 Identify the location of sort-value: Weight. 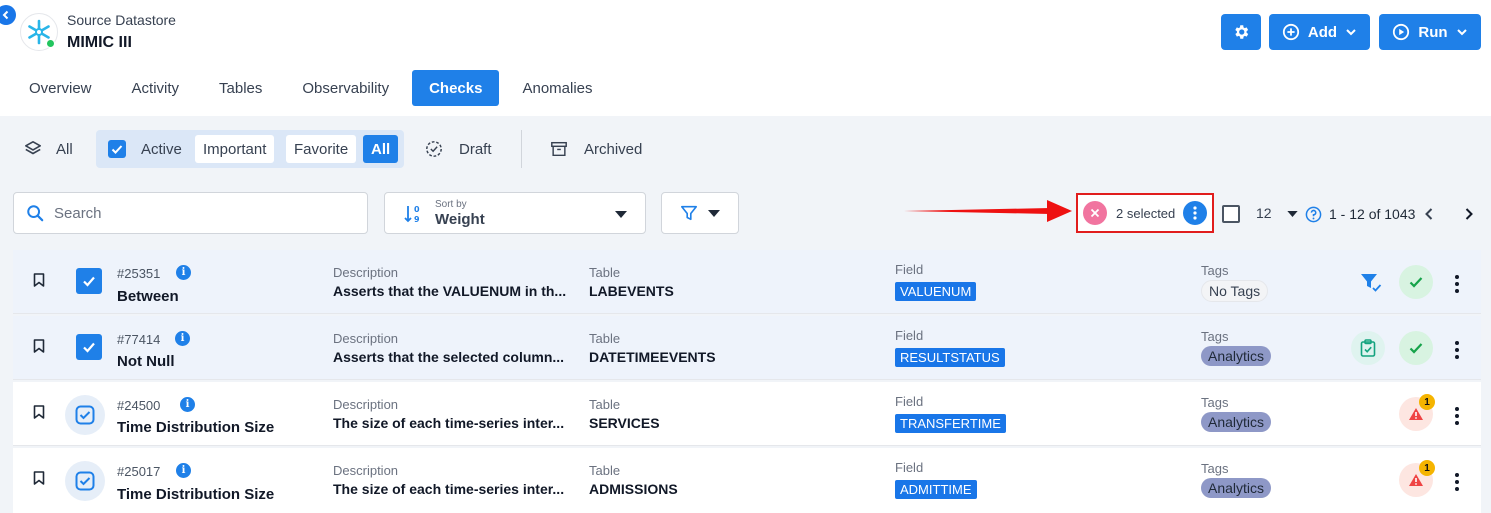
(460, 219).